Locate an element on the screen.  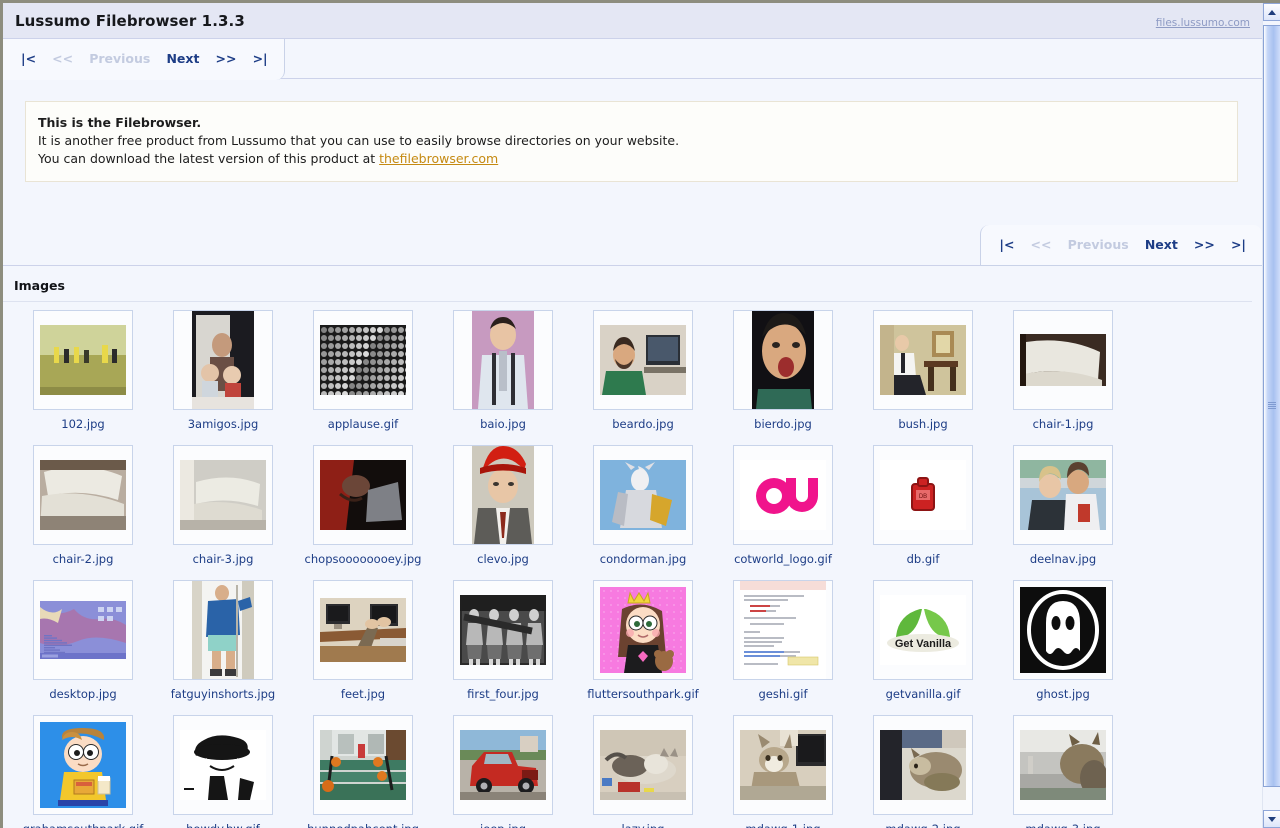
thumbnail-filename: bush.jpg is located at coordinates (922, 424).